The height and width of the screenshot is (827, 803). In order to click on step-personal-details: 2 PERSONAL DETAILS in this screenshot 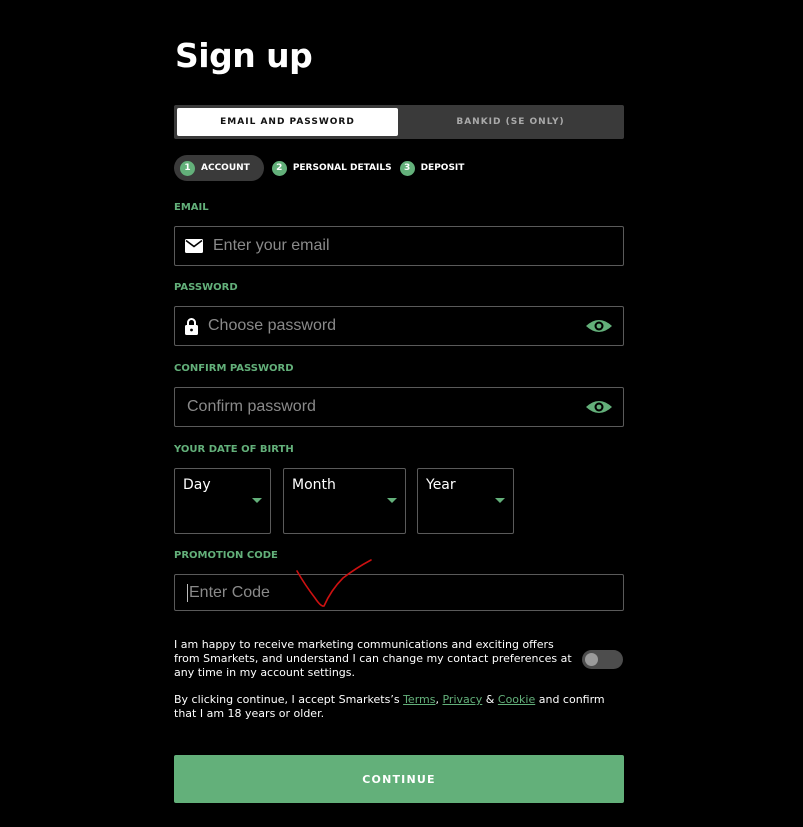, I will do `click(331, 168)`.